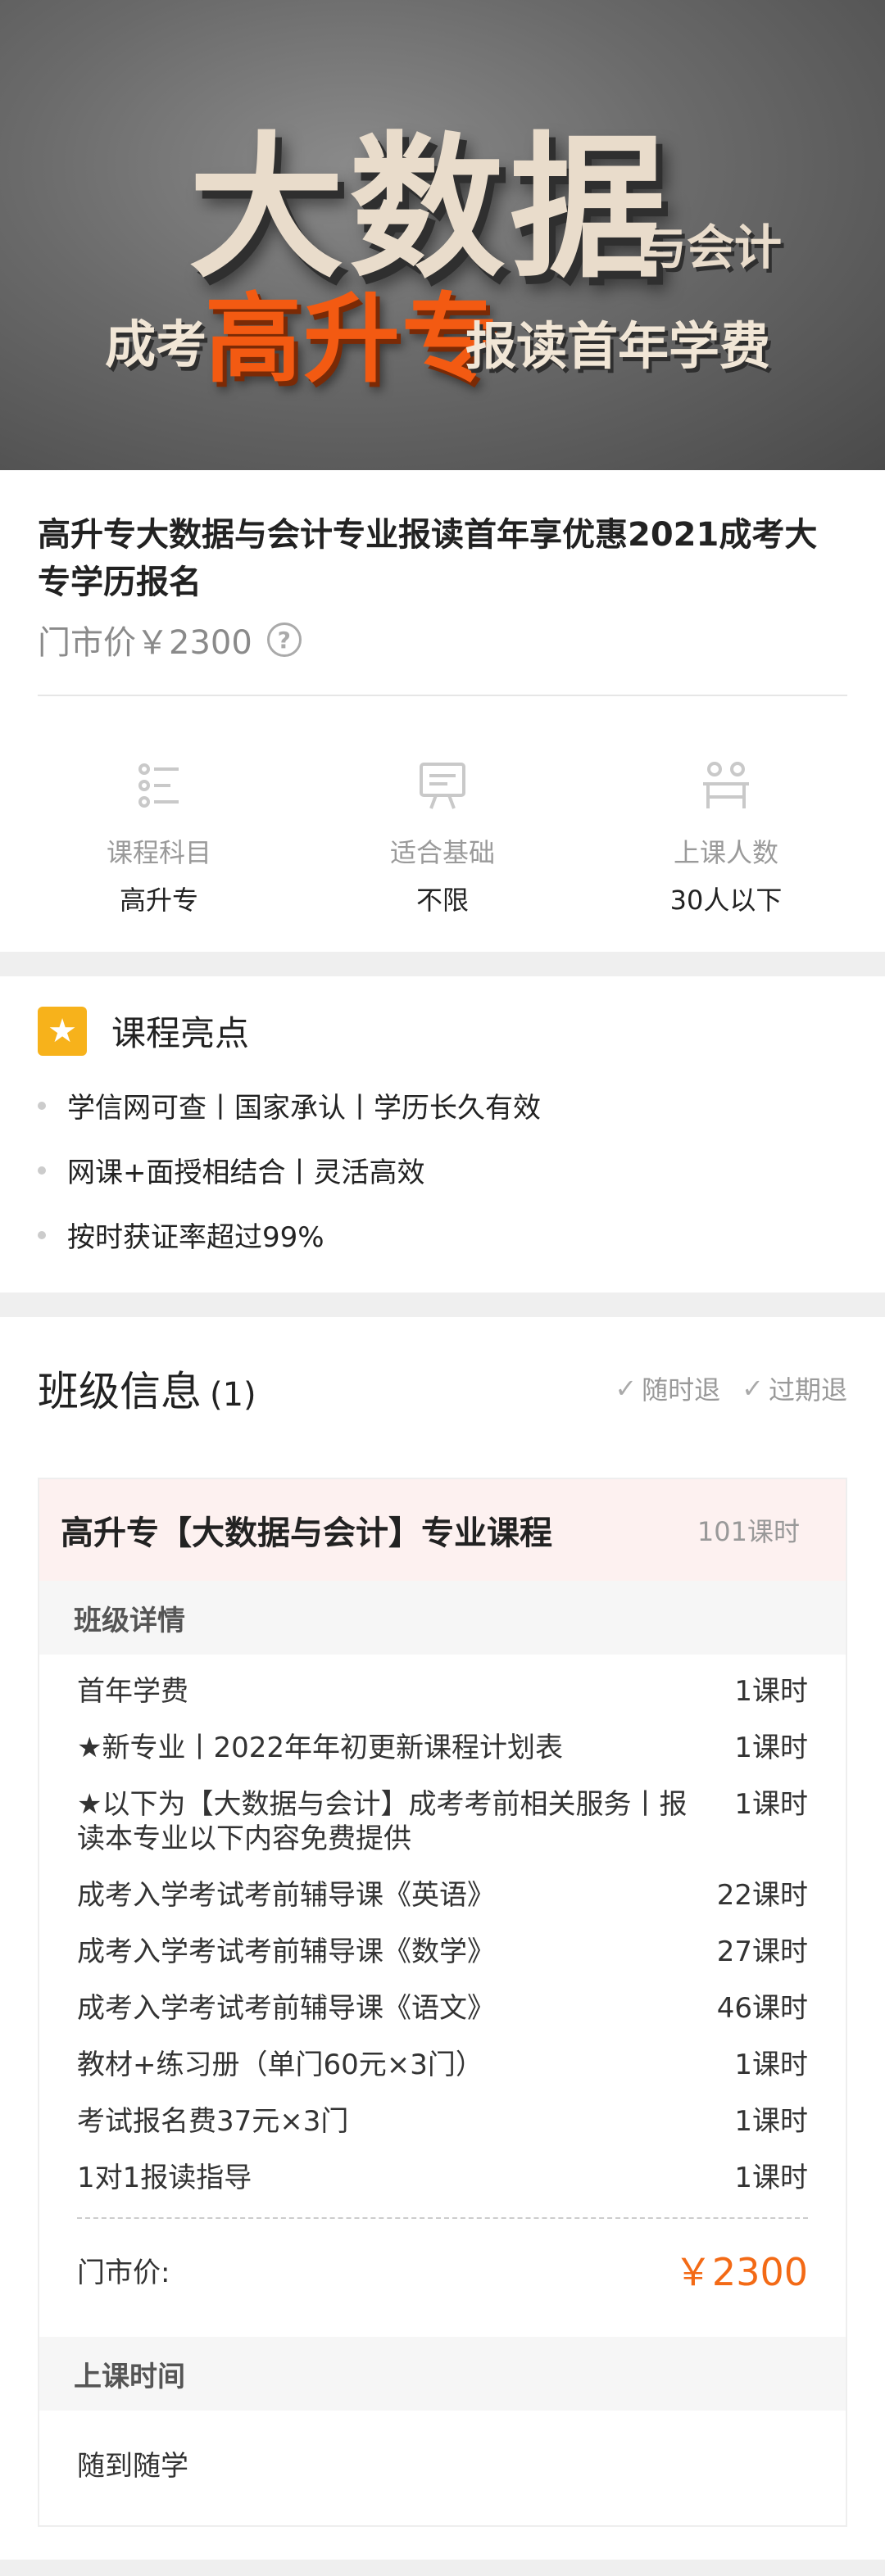  What do you see at coordinates (304, 1108) in the screenshot?
I see `highlight-text: 学信网可查丨国家承认丨学历长久有效` at bounding box center [304, 1108].